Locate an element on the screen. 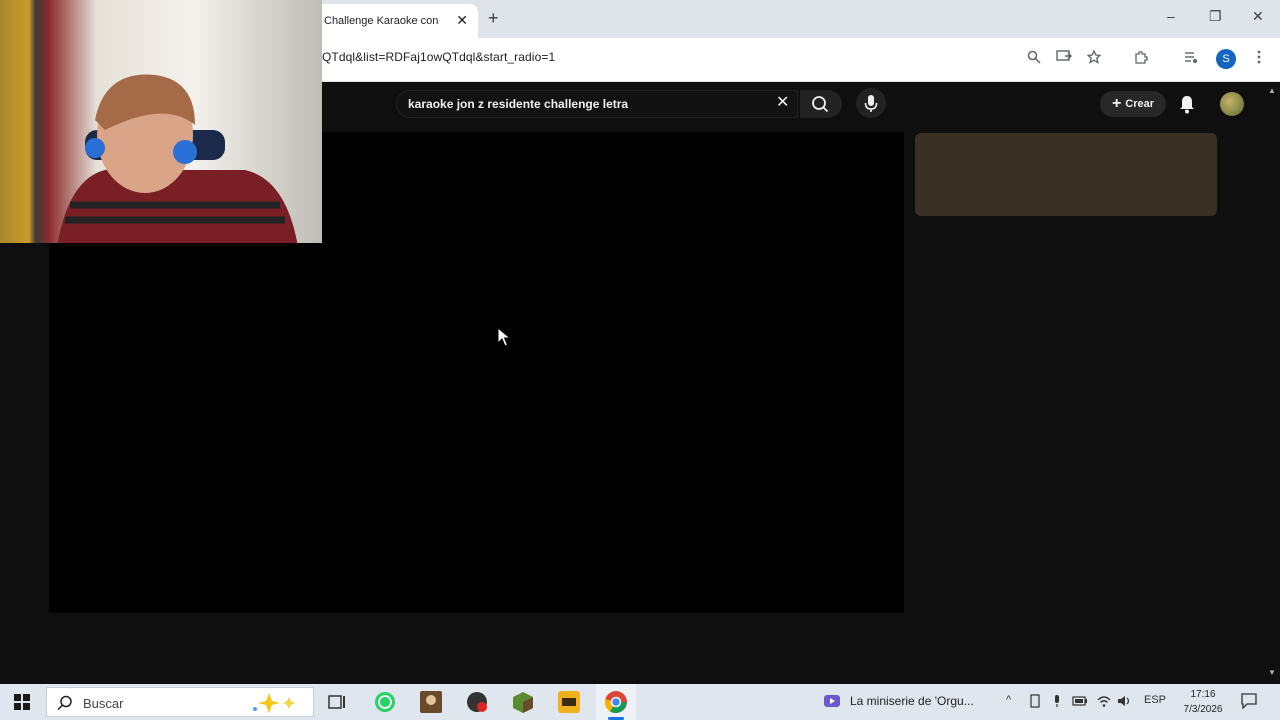 This screenshot has width=1280, height=720. volume-icon is located at coordinates (1125, 701).